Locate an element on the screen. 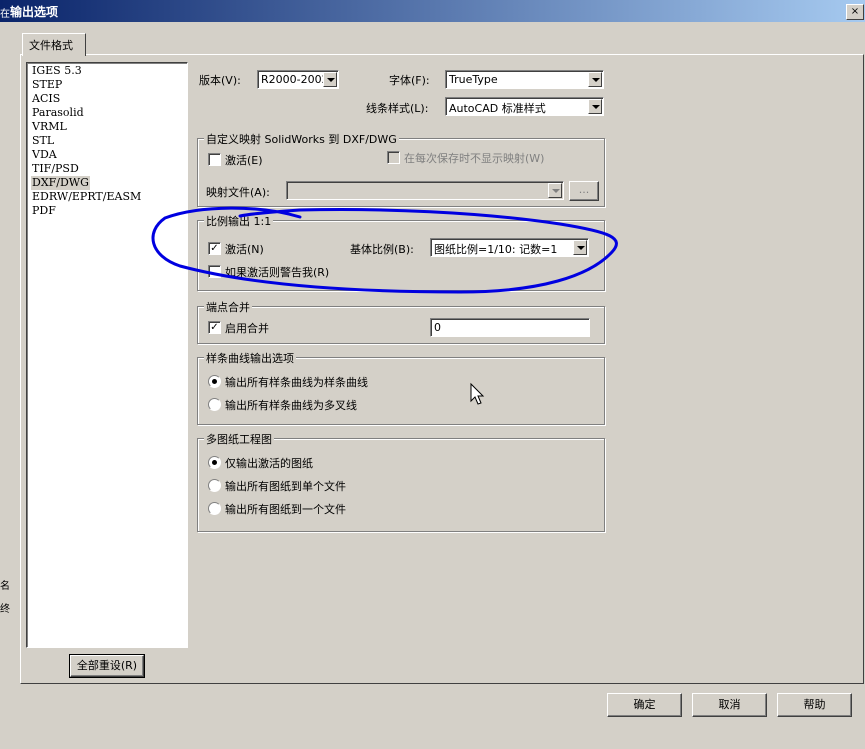 The height and width of the screenshot is (749, 865). linestyle-label: 线条样式(L): is located at coordinates (397, 108).